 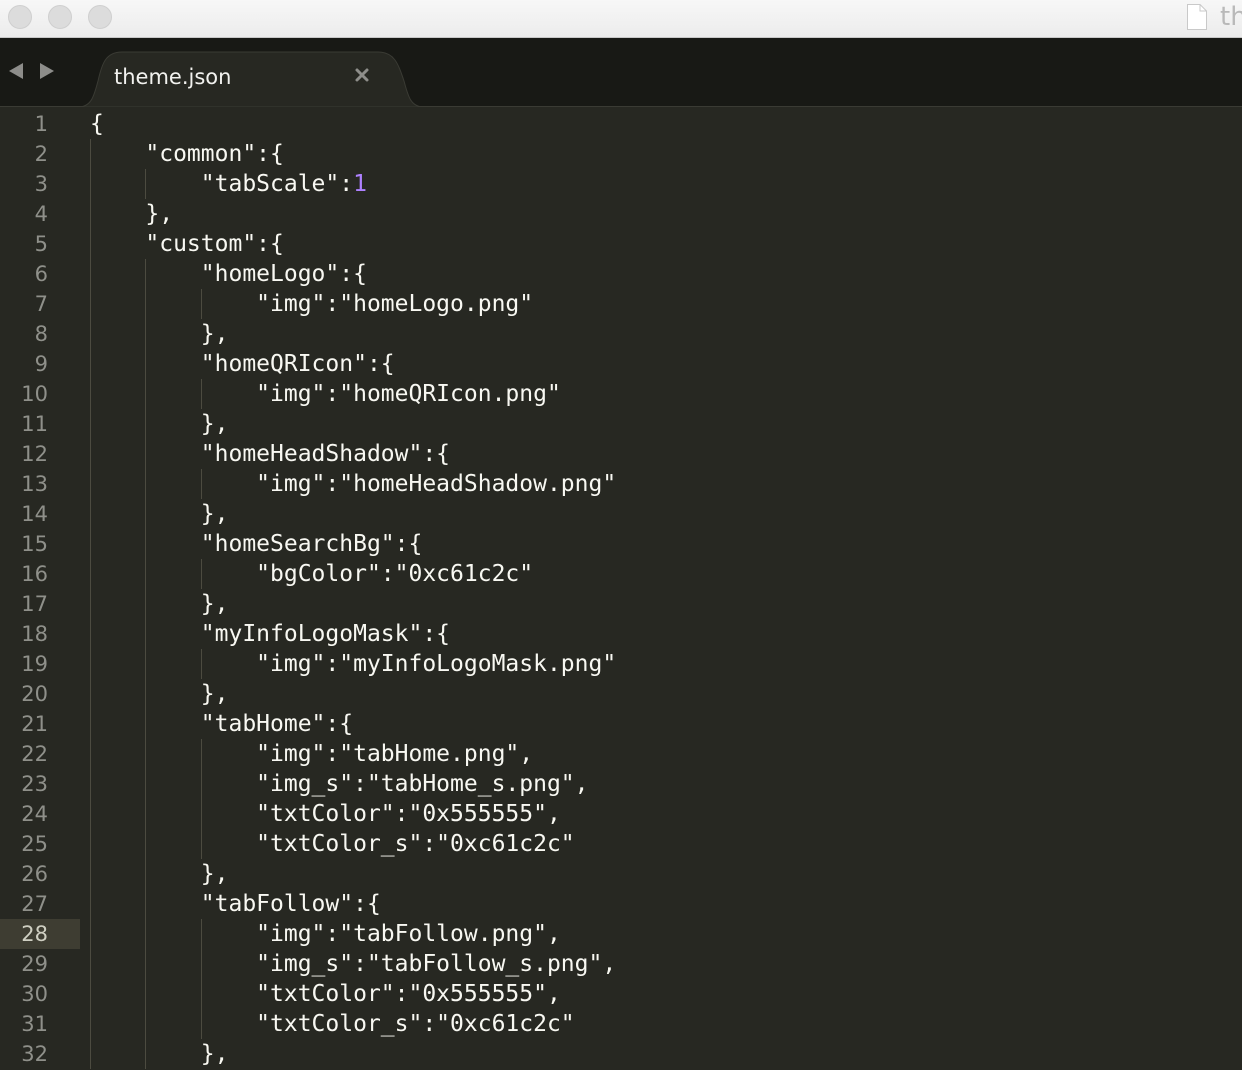 I want to click on code-line: "img":"tabHome.png",, so click(x=312, y=754).